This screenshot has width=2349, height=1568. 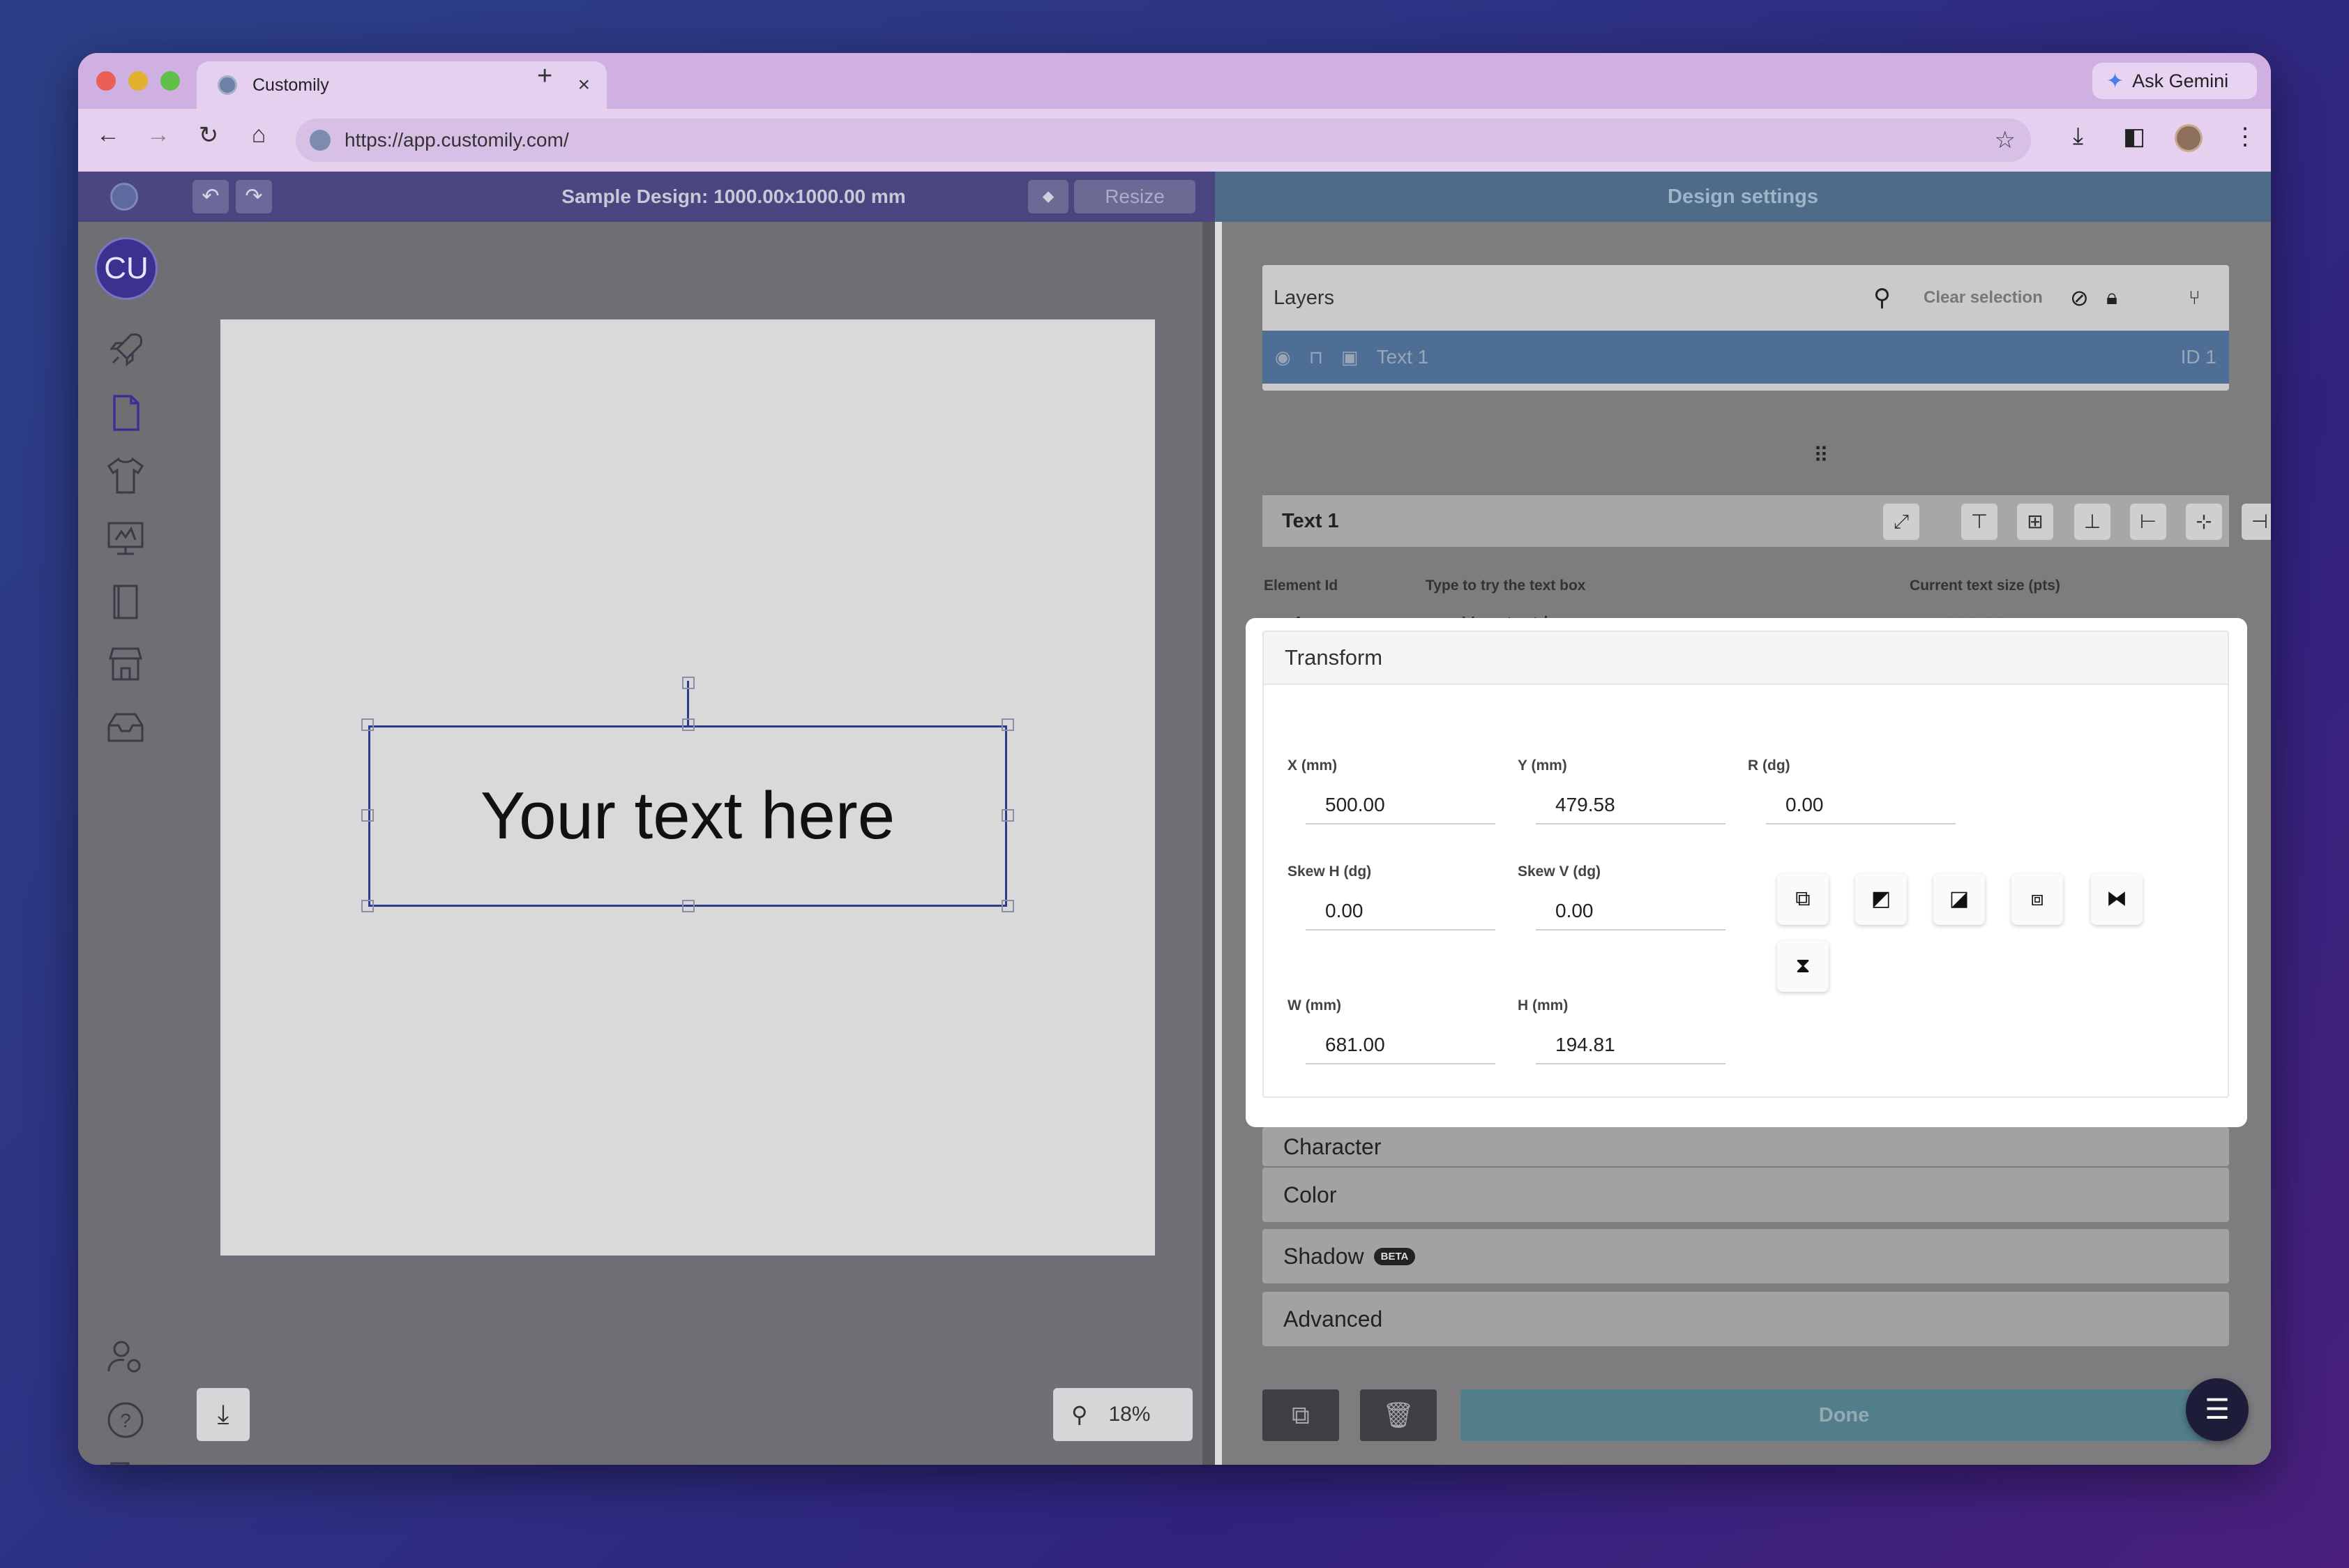 I want to click on side-panel-icon: ◧, so click(x=2134, y=137).